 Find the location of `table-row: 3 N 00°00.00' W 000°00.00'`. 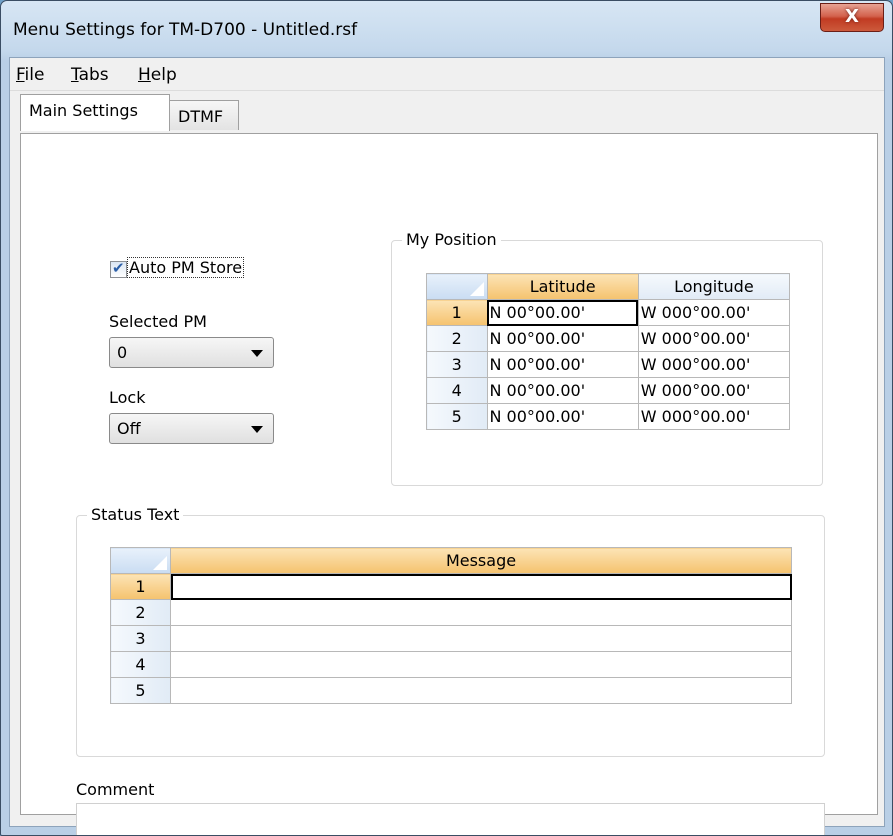

table-row: 3 N 00°00.00' W 000°00.00' is located at coordinates (608, 364).